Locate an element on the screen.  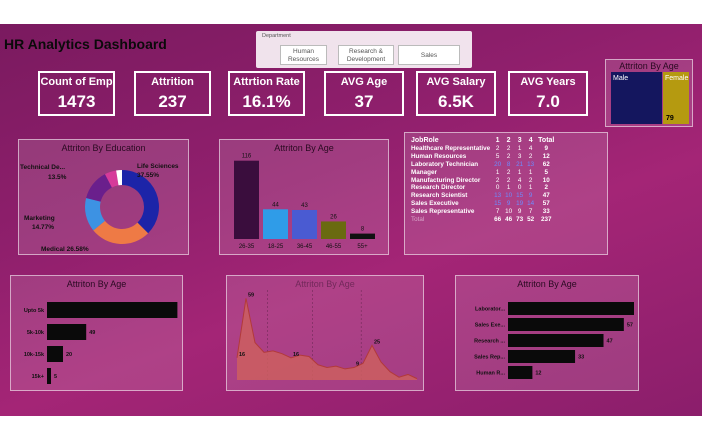
kpi-label: AVG Age is located at coordinates (364, 82).